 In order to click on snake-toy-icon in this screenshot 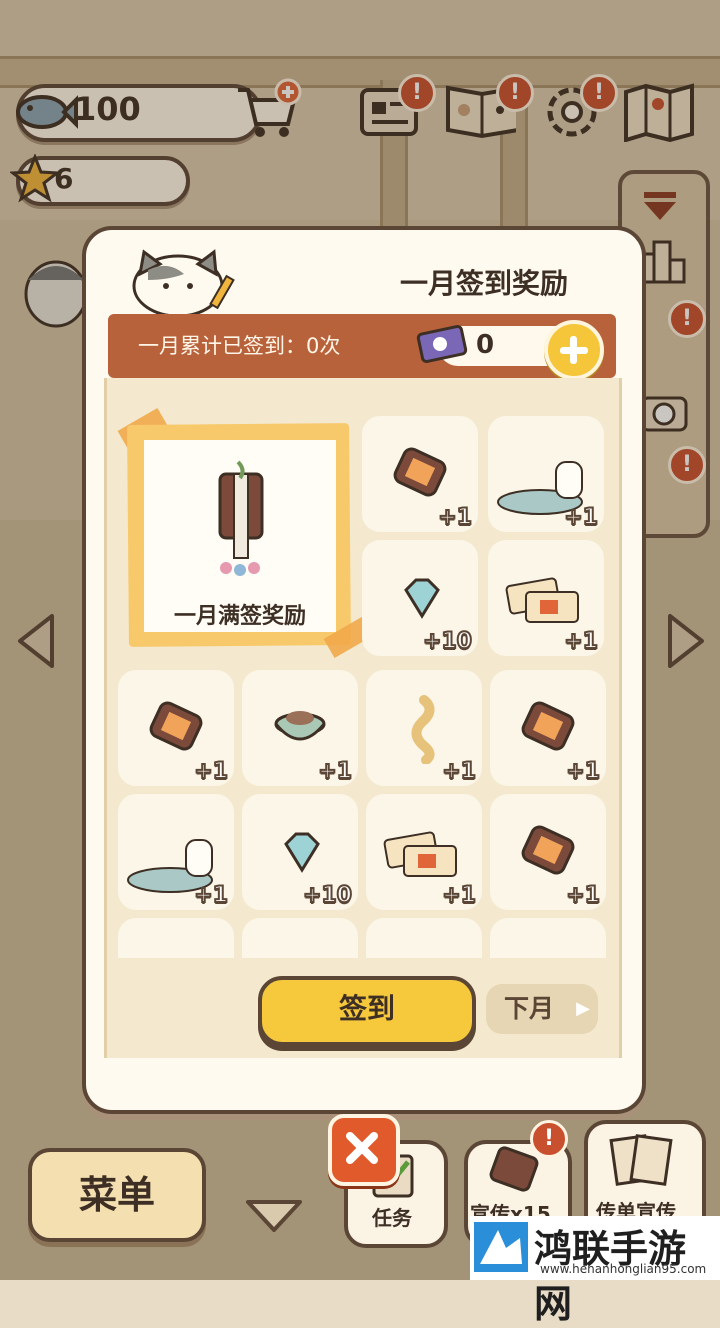, I will do `click(423, 729)`.